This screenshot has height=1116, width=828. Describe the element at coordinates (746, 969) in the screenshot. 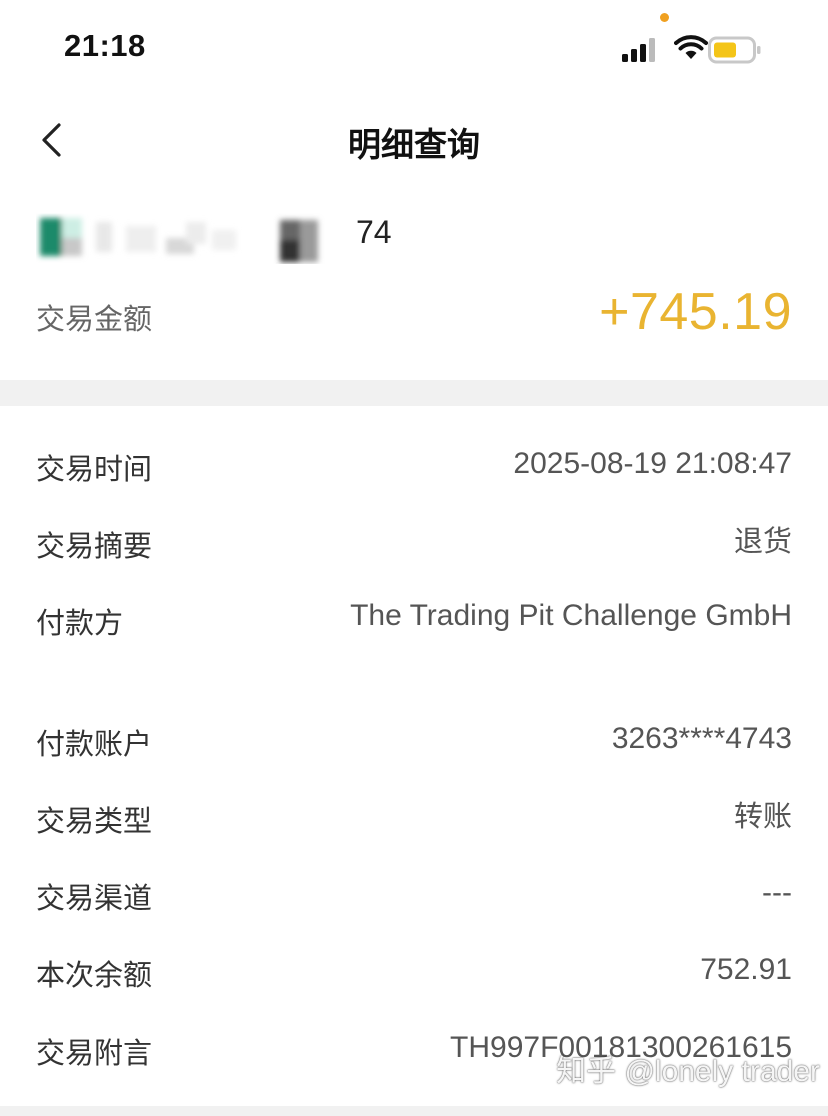

I see `detail-value: 752.91` at that location.